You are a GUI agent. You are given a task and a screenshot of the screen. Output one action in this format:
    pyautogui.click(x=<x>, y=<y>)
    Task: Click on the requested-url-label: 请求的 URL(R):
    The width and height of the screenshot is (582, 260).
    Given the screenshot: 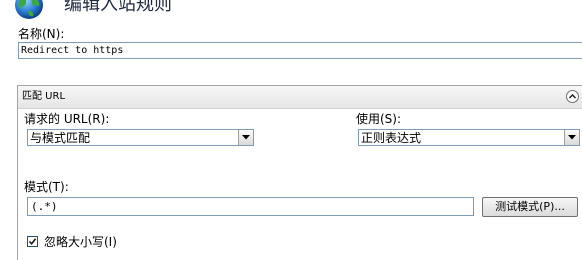 What is the action you would take?
    pyautogui.click(x=67, y=119)
    